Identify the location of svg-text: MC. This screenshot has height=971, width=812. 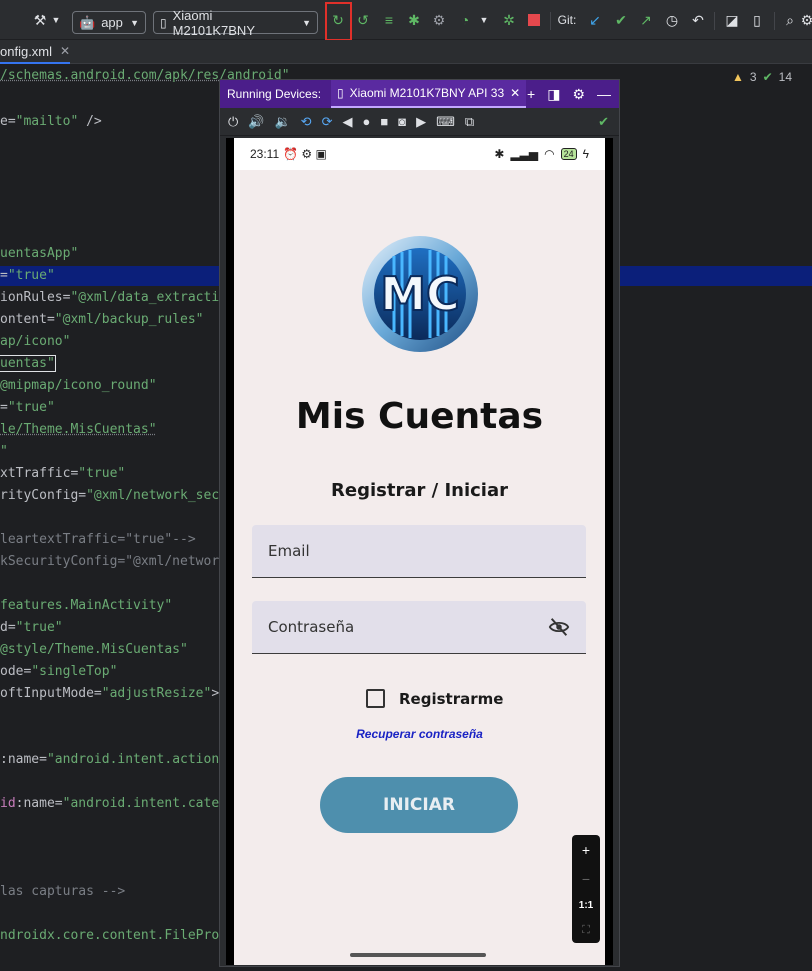
(420, 294).